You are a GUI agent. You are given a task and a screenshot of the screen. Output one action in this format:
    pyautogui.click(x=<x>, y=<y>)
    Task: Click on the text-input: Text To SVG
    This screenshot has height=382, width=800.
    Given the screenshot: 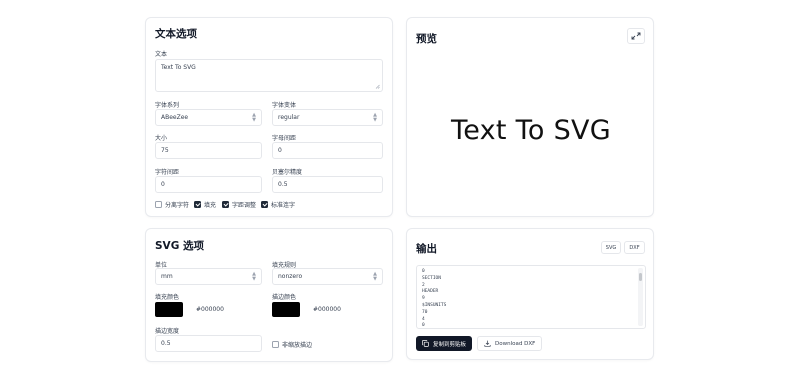 What is the action you would take?
    pyautogui.click(x=269, y=75)
    